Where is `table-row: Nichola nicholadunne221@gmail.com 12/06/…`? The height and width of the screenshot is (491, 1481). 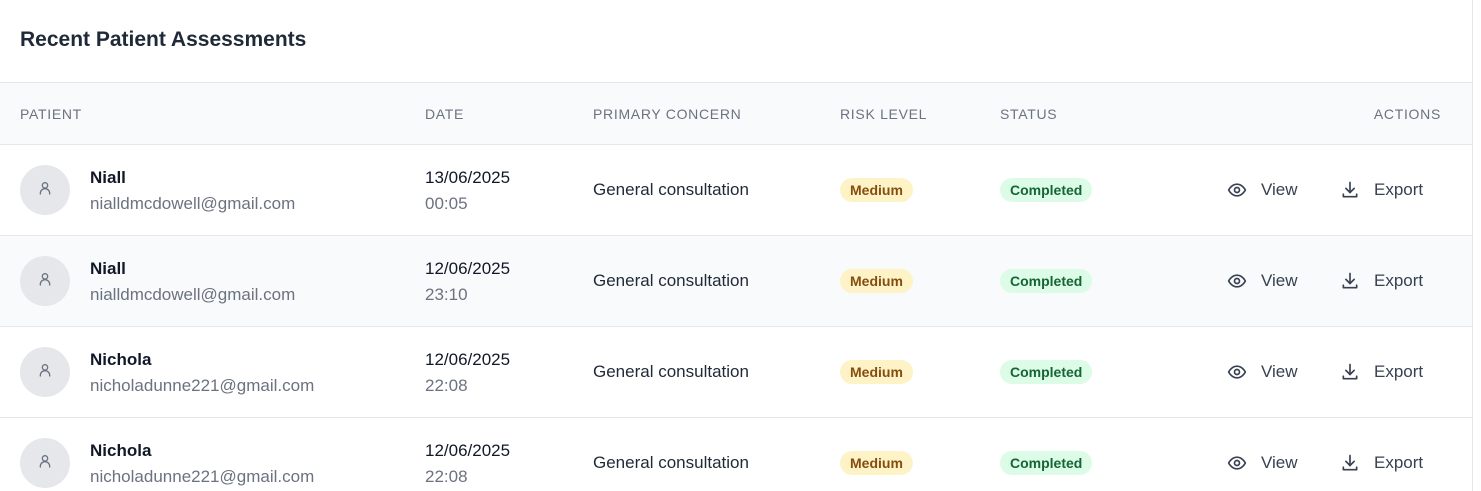
table-row: Nichola nicholadunne221@gmail.com 12/06/… is located at coordinates (736, 454).